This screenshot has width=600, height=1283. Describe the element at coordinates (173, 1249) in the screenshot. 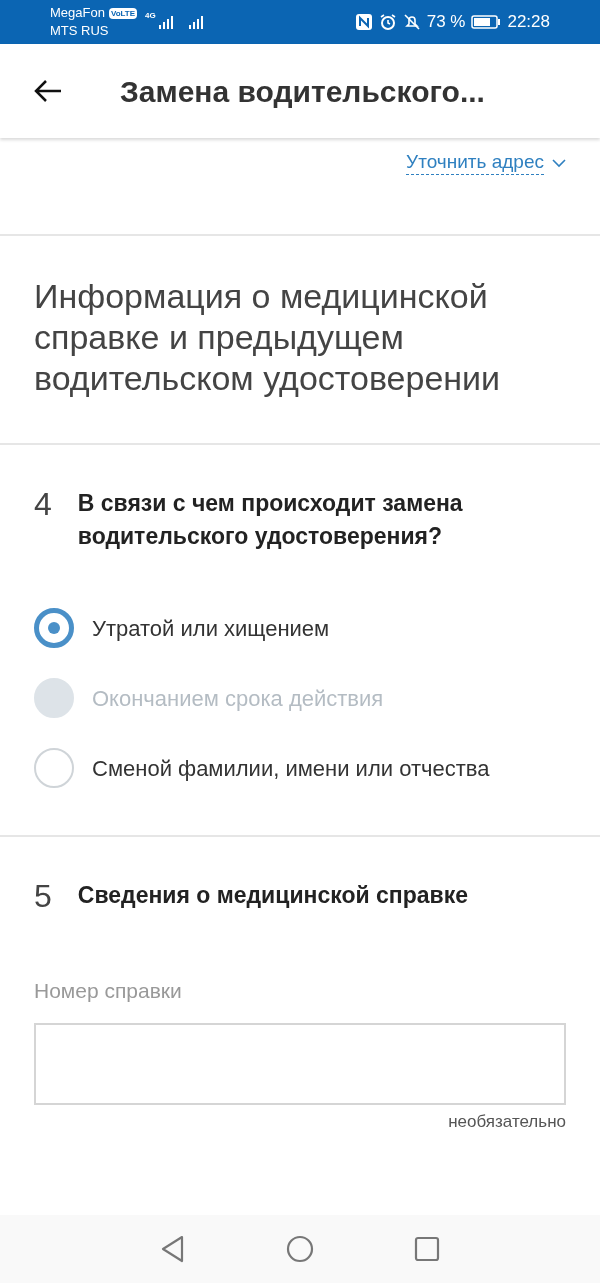

I see `back-icon` at that location.